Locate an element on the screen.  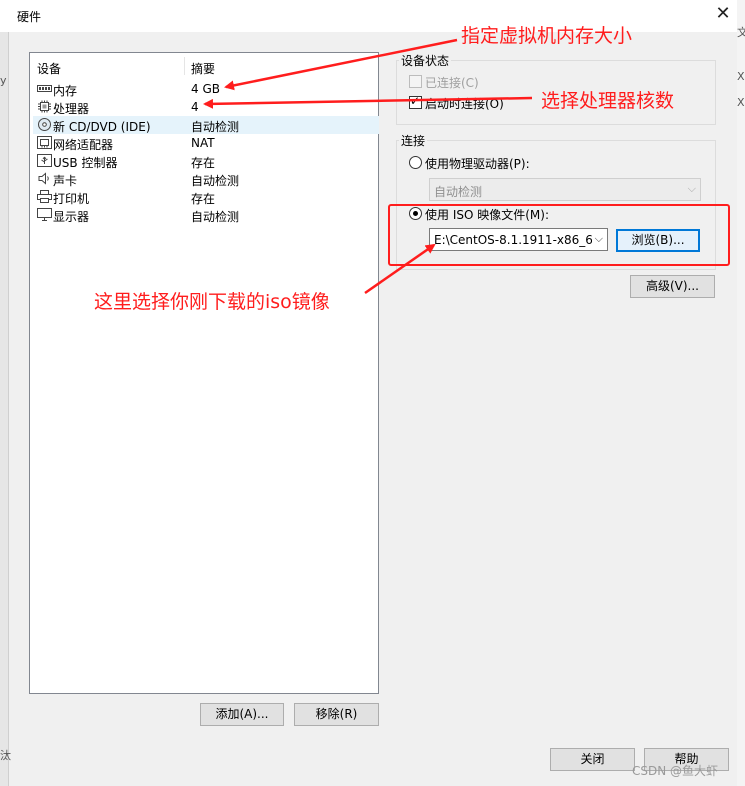
background-window-edge-left: y 汰 is located at coordinates (5, 409).